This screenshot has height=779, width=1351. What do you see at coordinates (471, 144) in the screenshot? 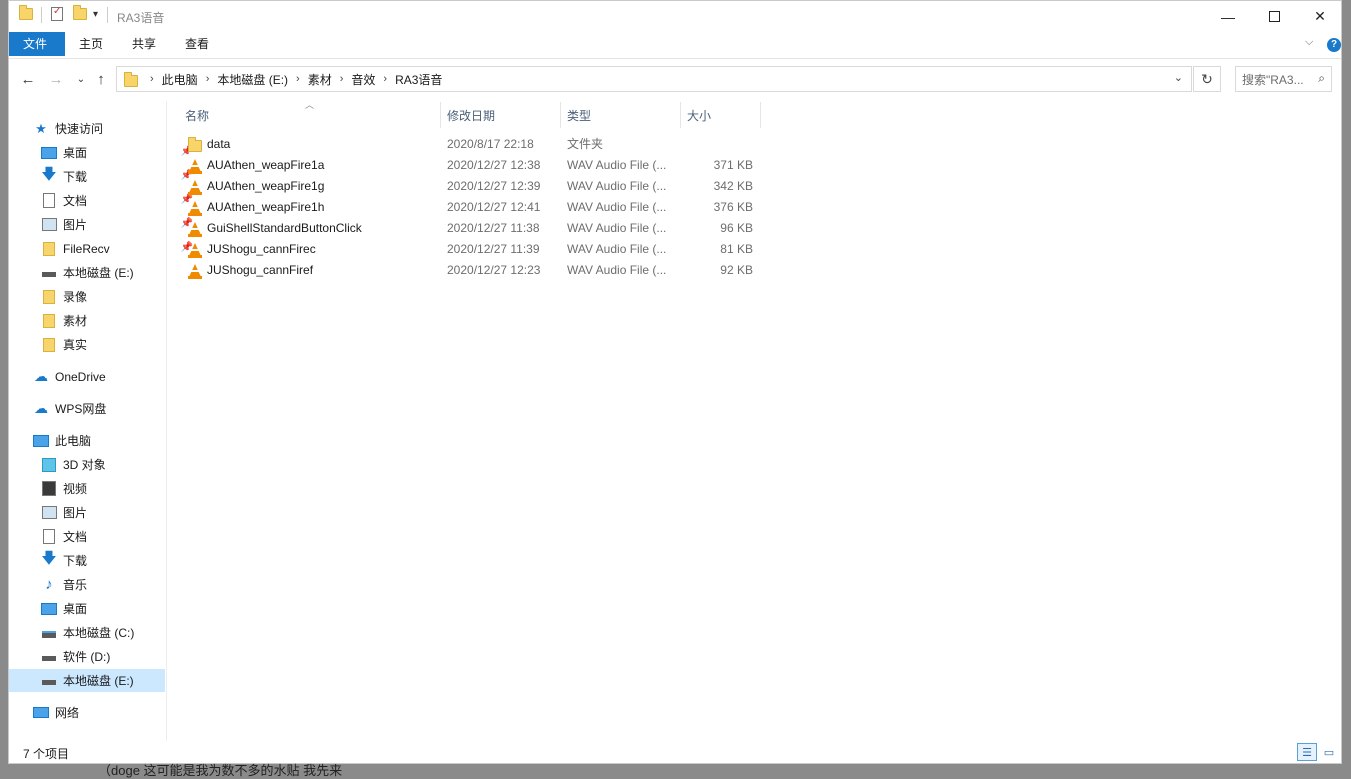
I see `file-row: data 2020/8/17 22:18 文件夹` at bounding box center [471, 144].